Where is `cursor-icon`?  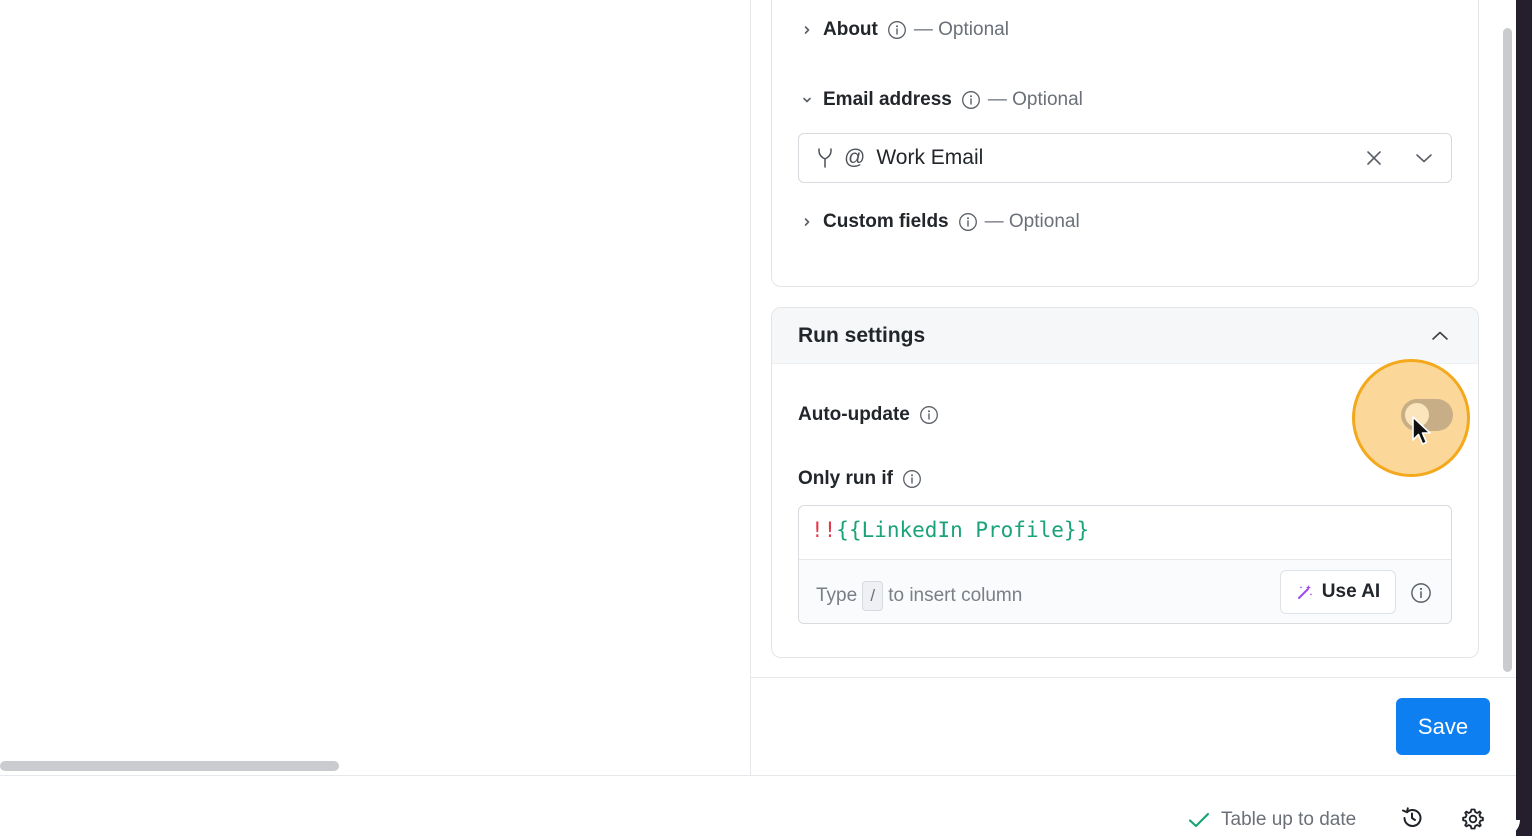 cursor-icon is located at coordinates (1421, 430).